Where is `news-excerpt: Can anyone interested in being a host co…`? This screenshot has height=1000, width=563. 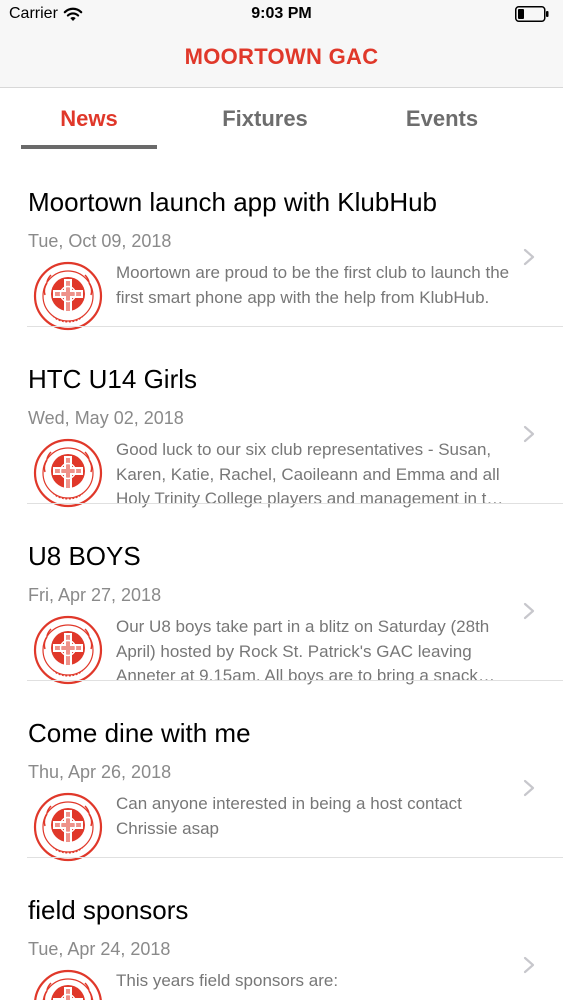
news-excerpt: Can anyone interested in being a host co… is located at coordinates (289, 816).